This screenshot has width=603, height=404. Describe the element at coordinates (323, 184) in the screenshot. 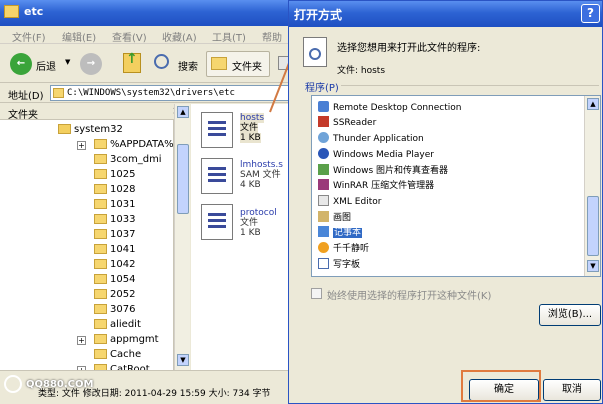

I see `winrar-icon` at that location.